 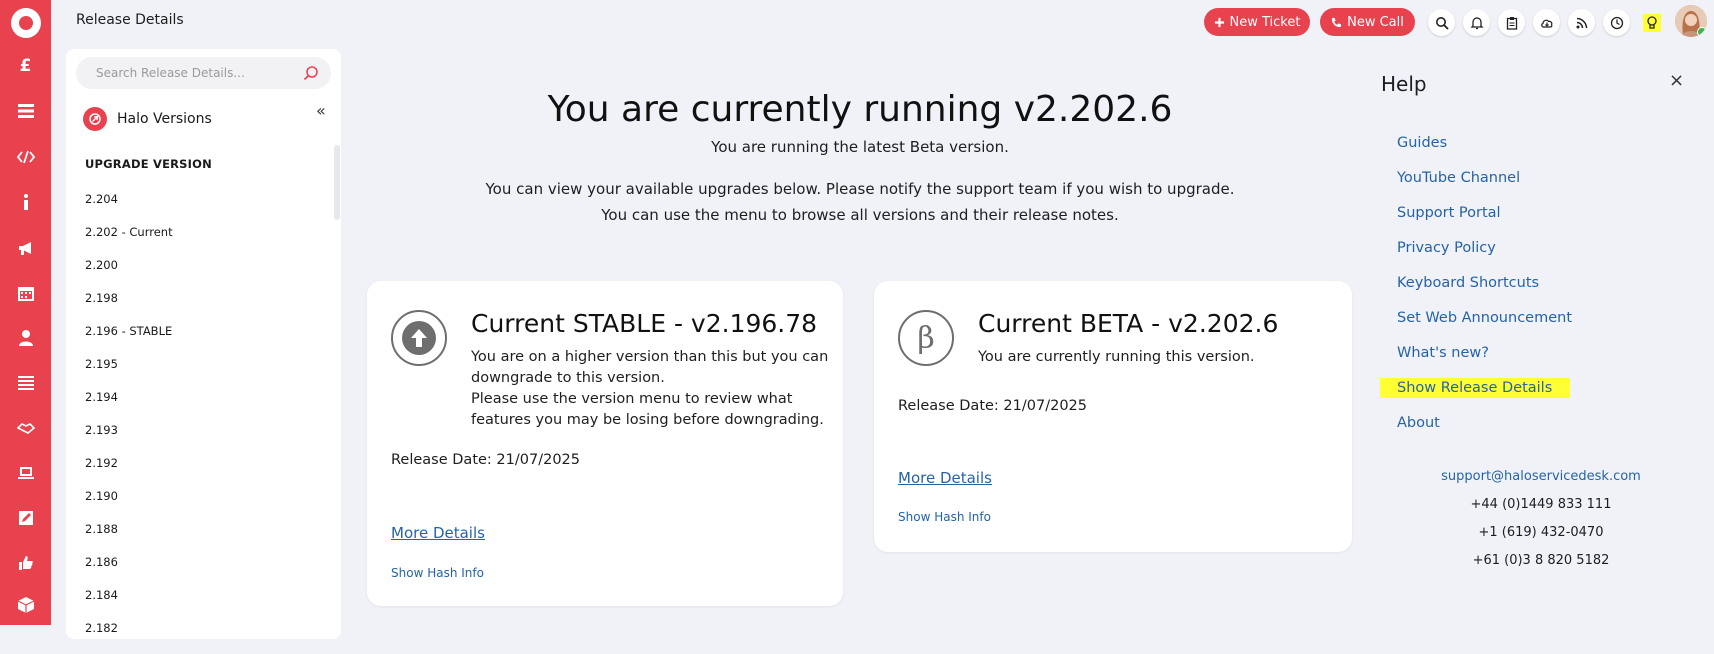 What do you see at coordinates (1616, 22) in the screenshot?
I see `clock-icon` at bounding box center [1616, 22].